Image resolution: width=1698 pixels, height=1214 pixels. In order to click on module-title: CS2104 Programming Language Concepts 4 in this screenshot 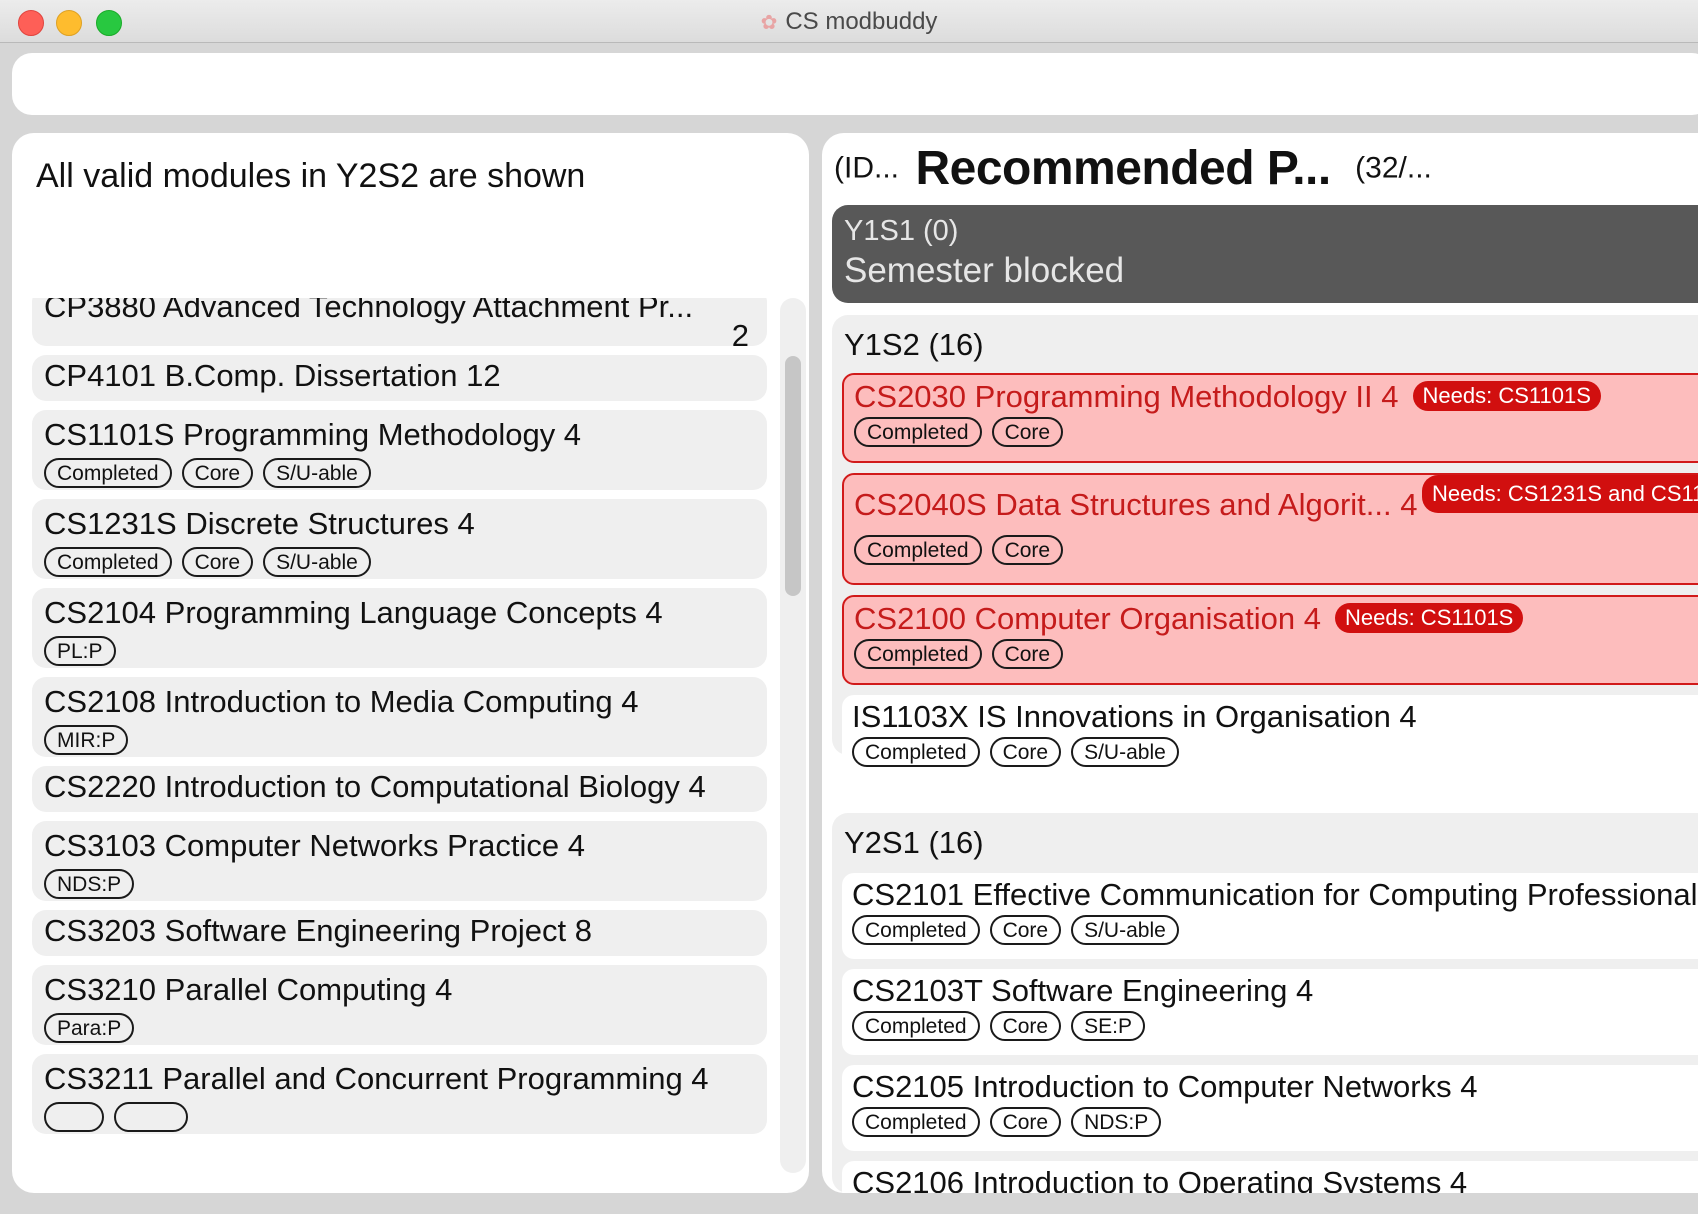, I will do `click(353, 612)`.